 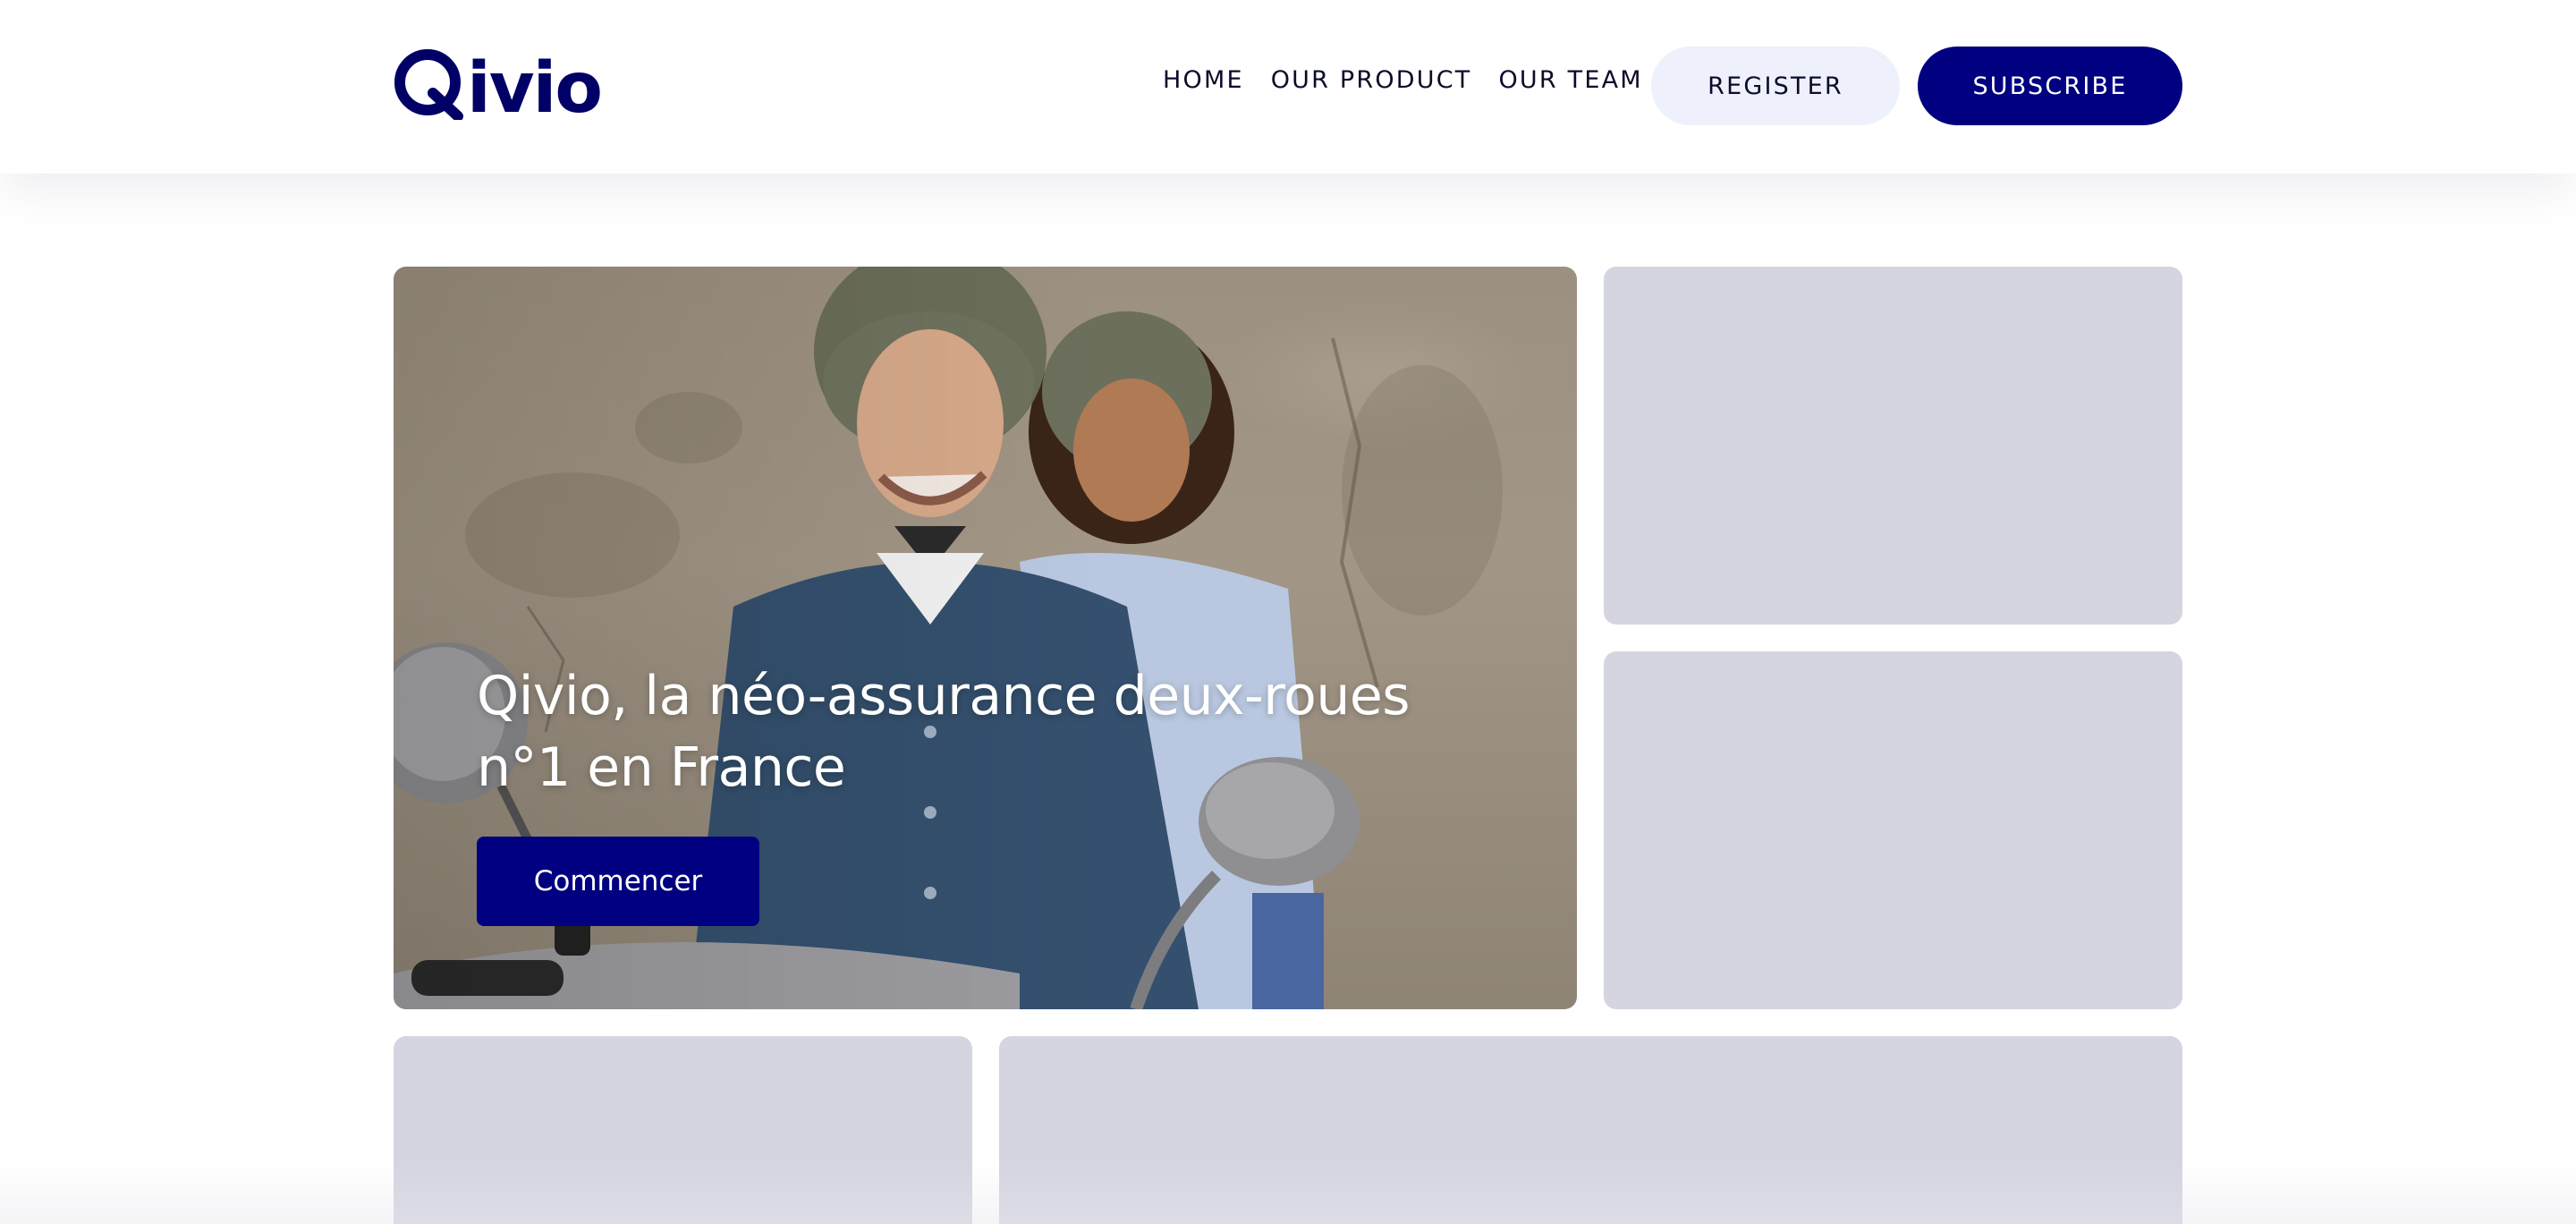 I want to click on logo-wordmark: ivio, so click(x=535, y=89).